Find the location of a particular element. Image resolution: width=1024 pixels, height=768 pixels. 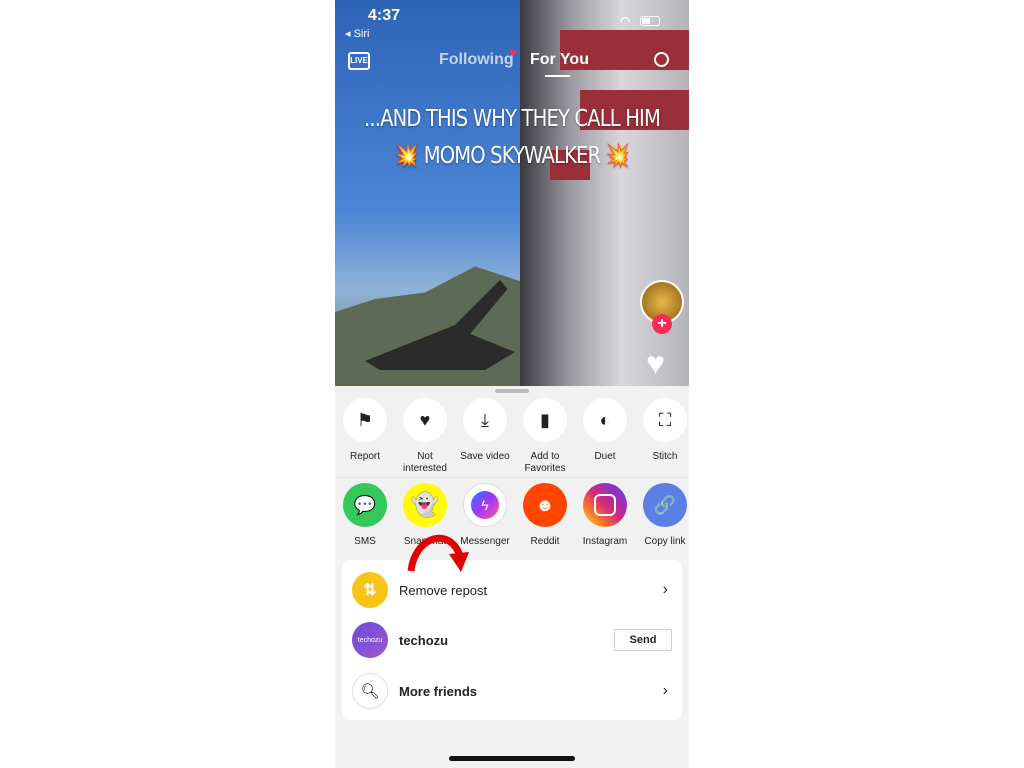

share-reddit: ☻ Reddit is located at coordinates (545, 515).